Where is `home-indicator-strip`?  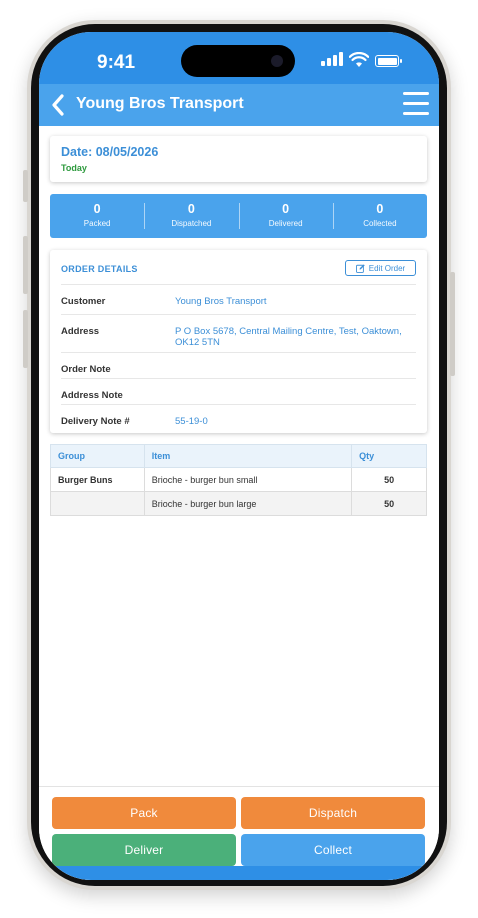
home-indicator-strip is located at coordinates (239, 873).